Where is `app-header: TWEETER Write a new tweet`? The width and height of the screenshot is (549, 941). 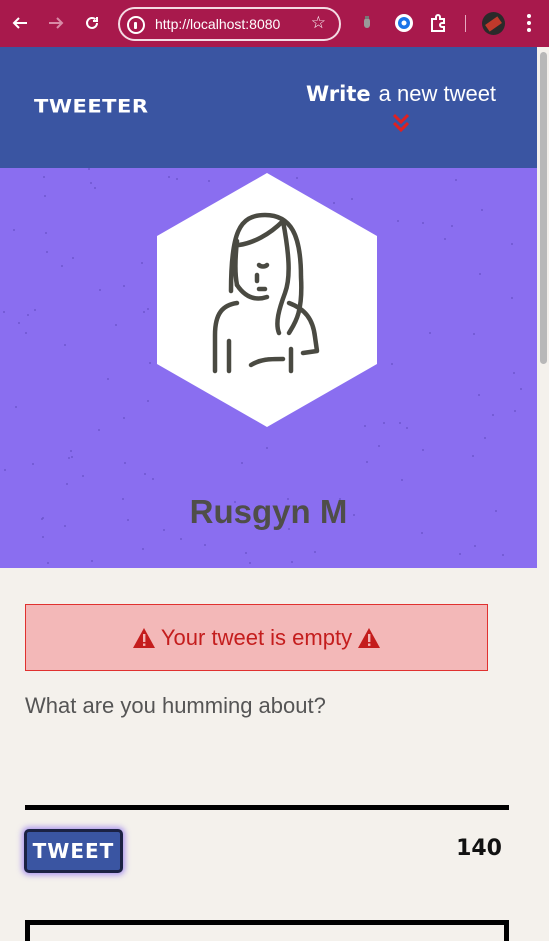
app-header: TWEETER Write a new tweet is located at coordinates (268, 107).